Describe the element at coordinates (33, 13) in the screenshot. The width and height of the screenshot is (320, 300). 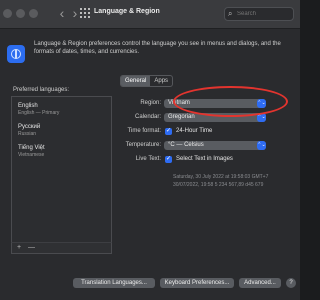
I see `zoom-window-button` at that location.